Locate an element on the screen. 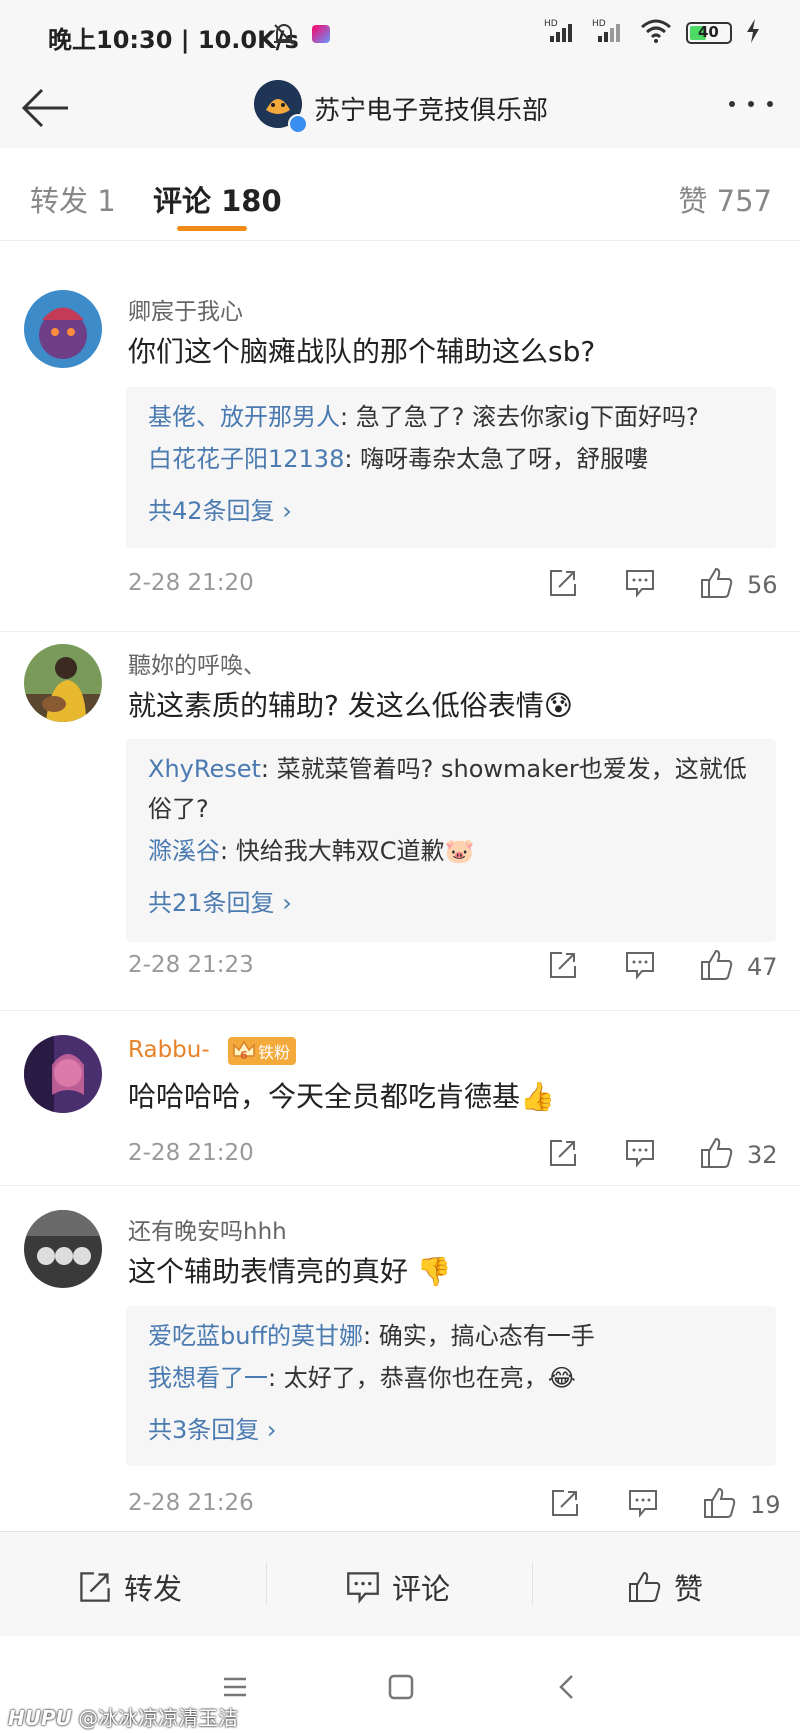 This screenshot has height=1733, width=800. reply-item: 滁溪谷: 快给我大韩双C道歉🐷 is located at coordinates (453, 851).